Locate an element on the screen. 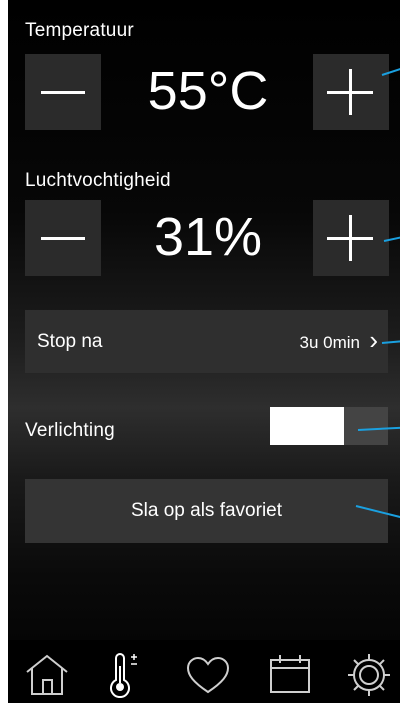 This screenshot has width=400, height=703. toggle-knob is located at coordinates (307, 426).